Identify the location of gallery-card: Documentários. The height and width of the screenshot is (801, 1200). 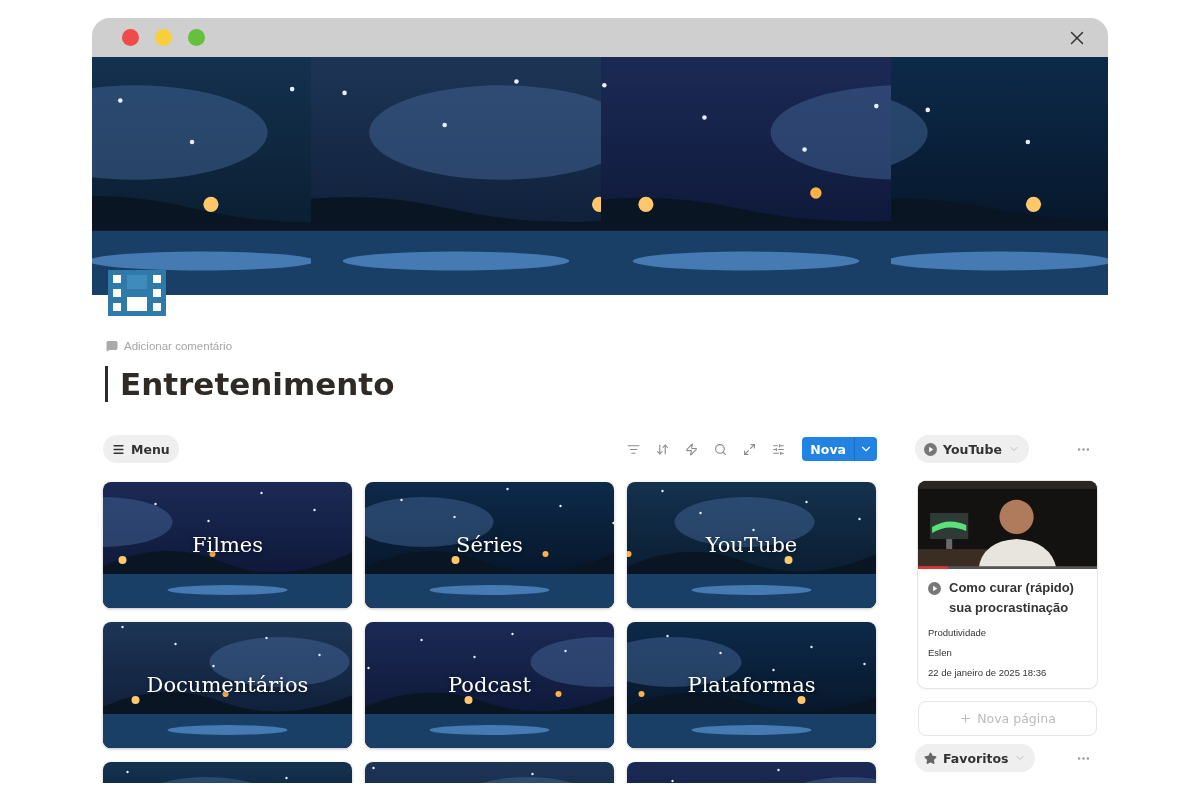
(227, 685).